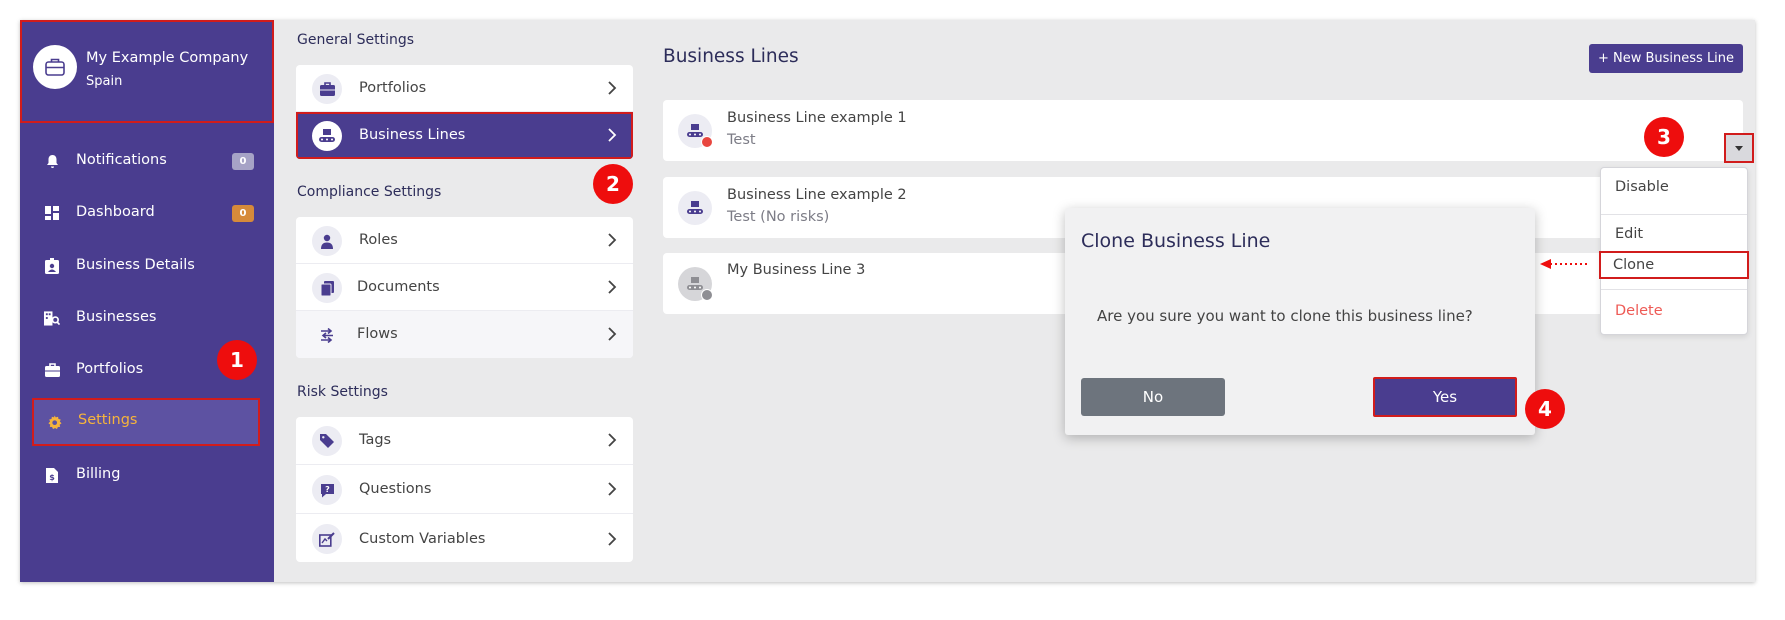 This screenshot has width=1785, height=620. What do you see at coordinates (327, 441) in the screenshot?
I see `tag-icon` at bounding box center [327, 441].